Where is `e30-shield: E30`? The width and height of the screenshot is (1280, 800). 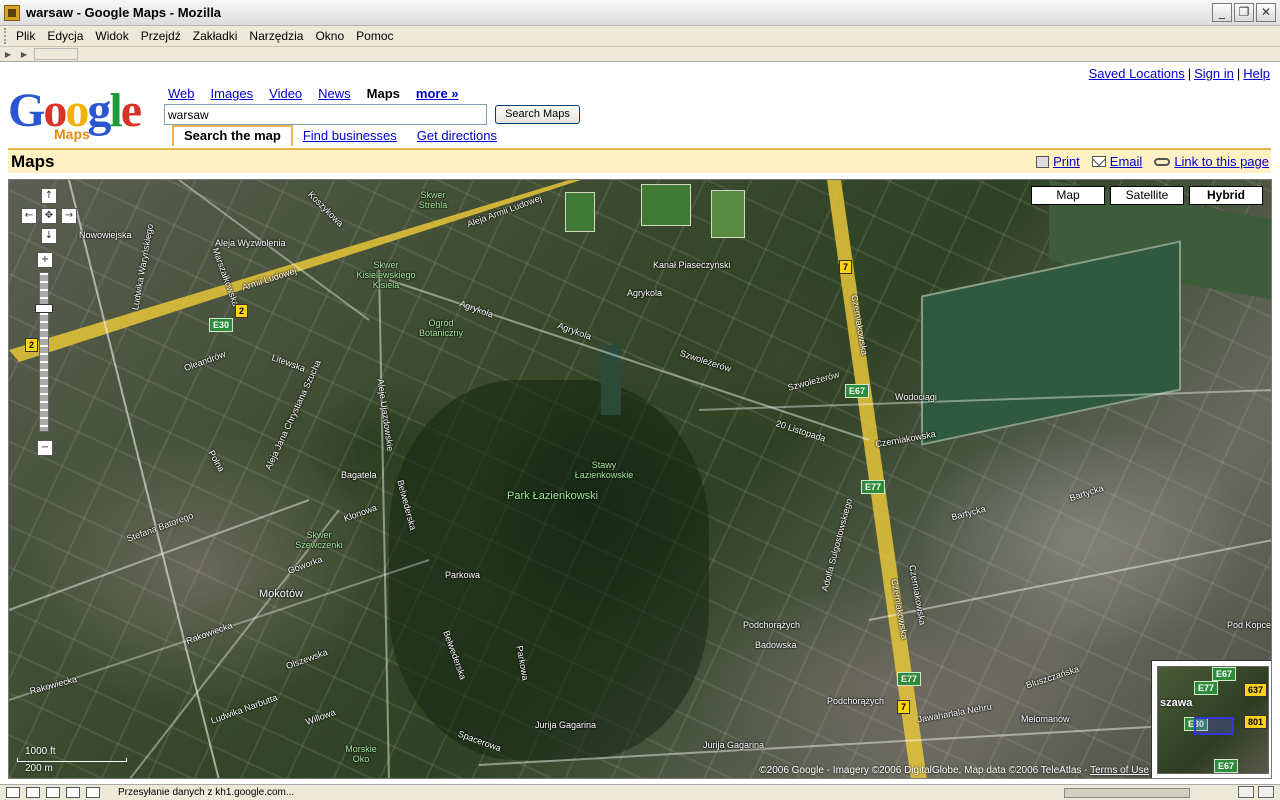
e30-shield: E30 is located at coordinates (221, 325).